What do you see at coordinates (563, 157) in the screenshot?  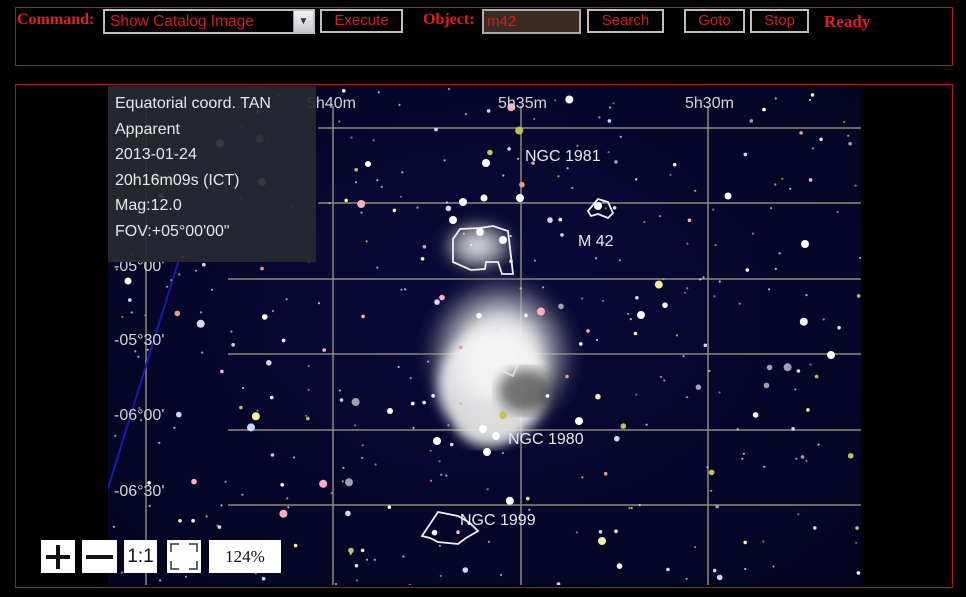 I see `label-ngc1981: NGC 1981` at bounding box center [563, 157].